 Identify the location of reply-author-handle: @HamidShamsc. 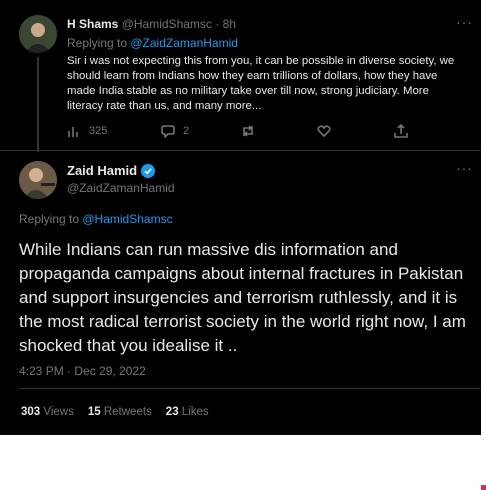
(167, 24).